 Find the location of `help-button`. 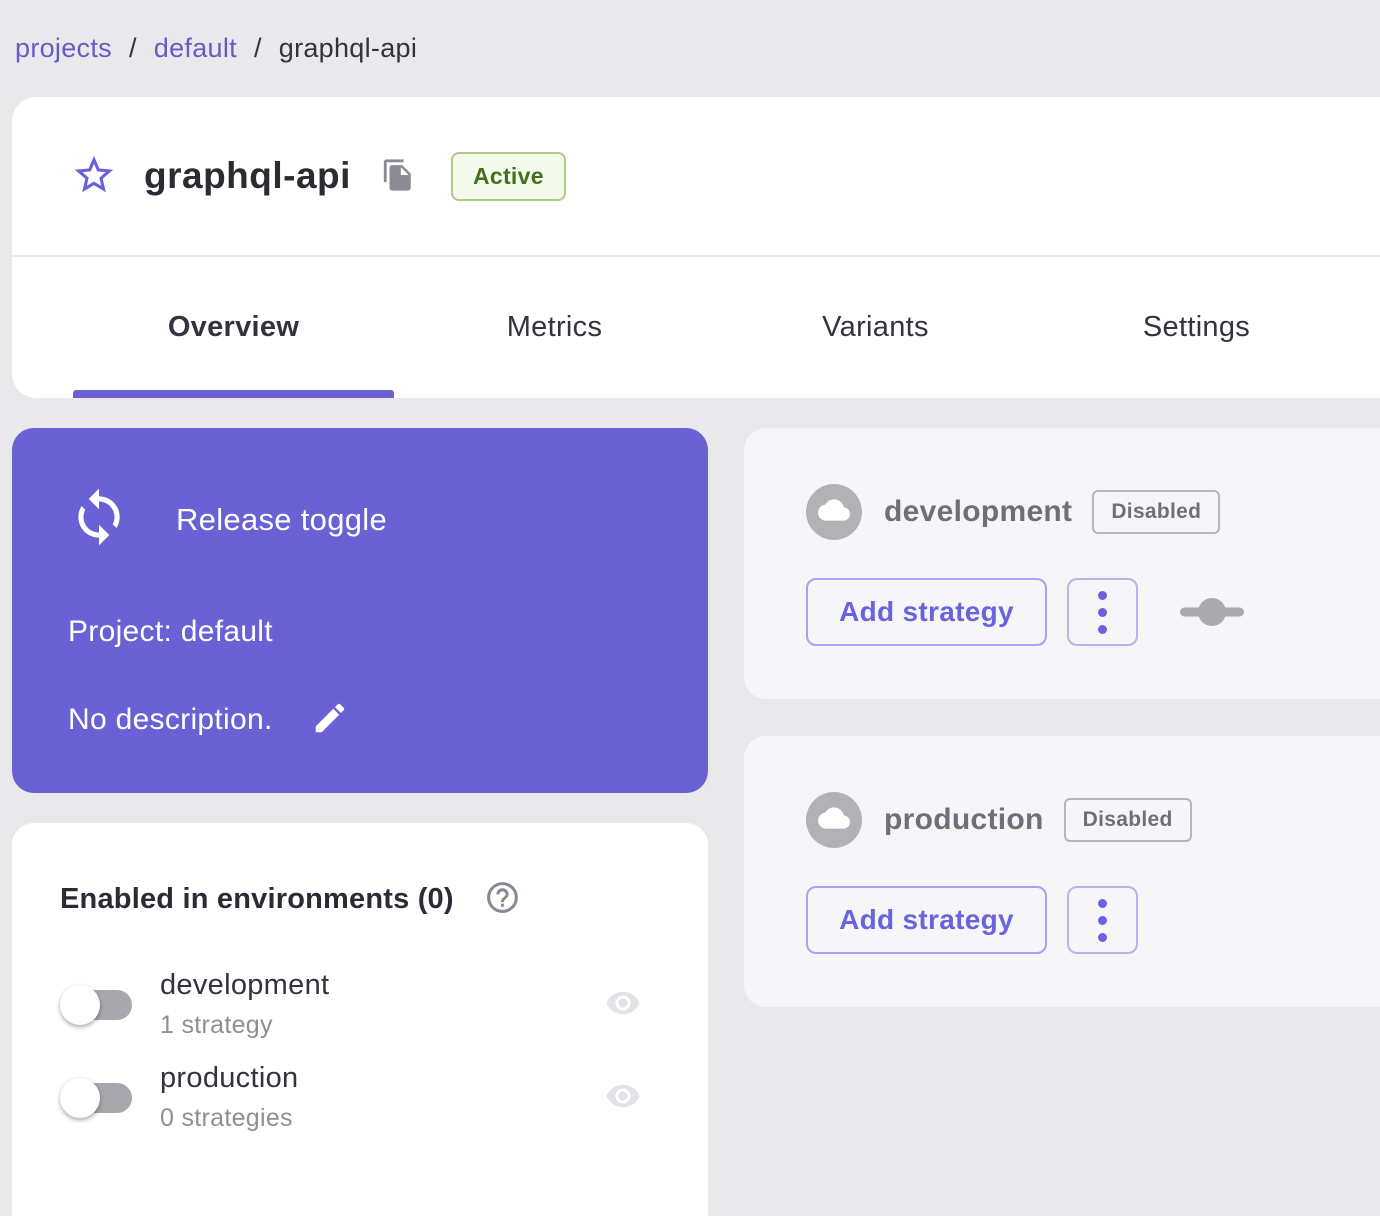

help-button is located at coordinates (502, 899).